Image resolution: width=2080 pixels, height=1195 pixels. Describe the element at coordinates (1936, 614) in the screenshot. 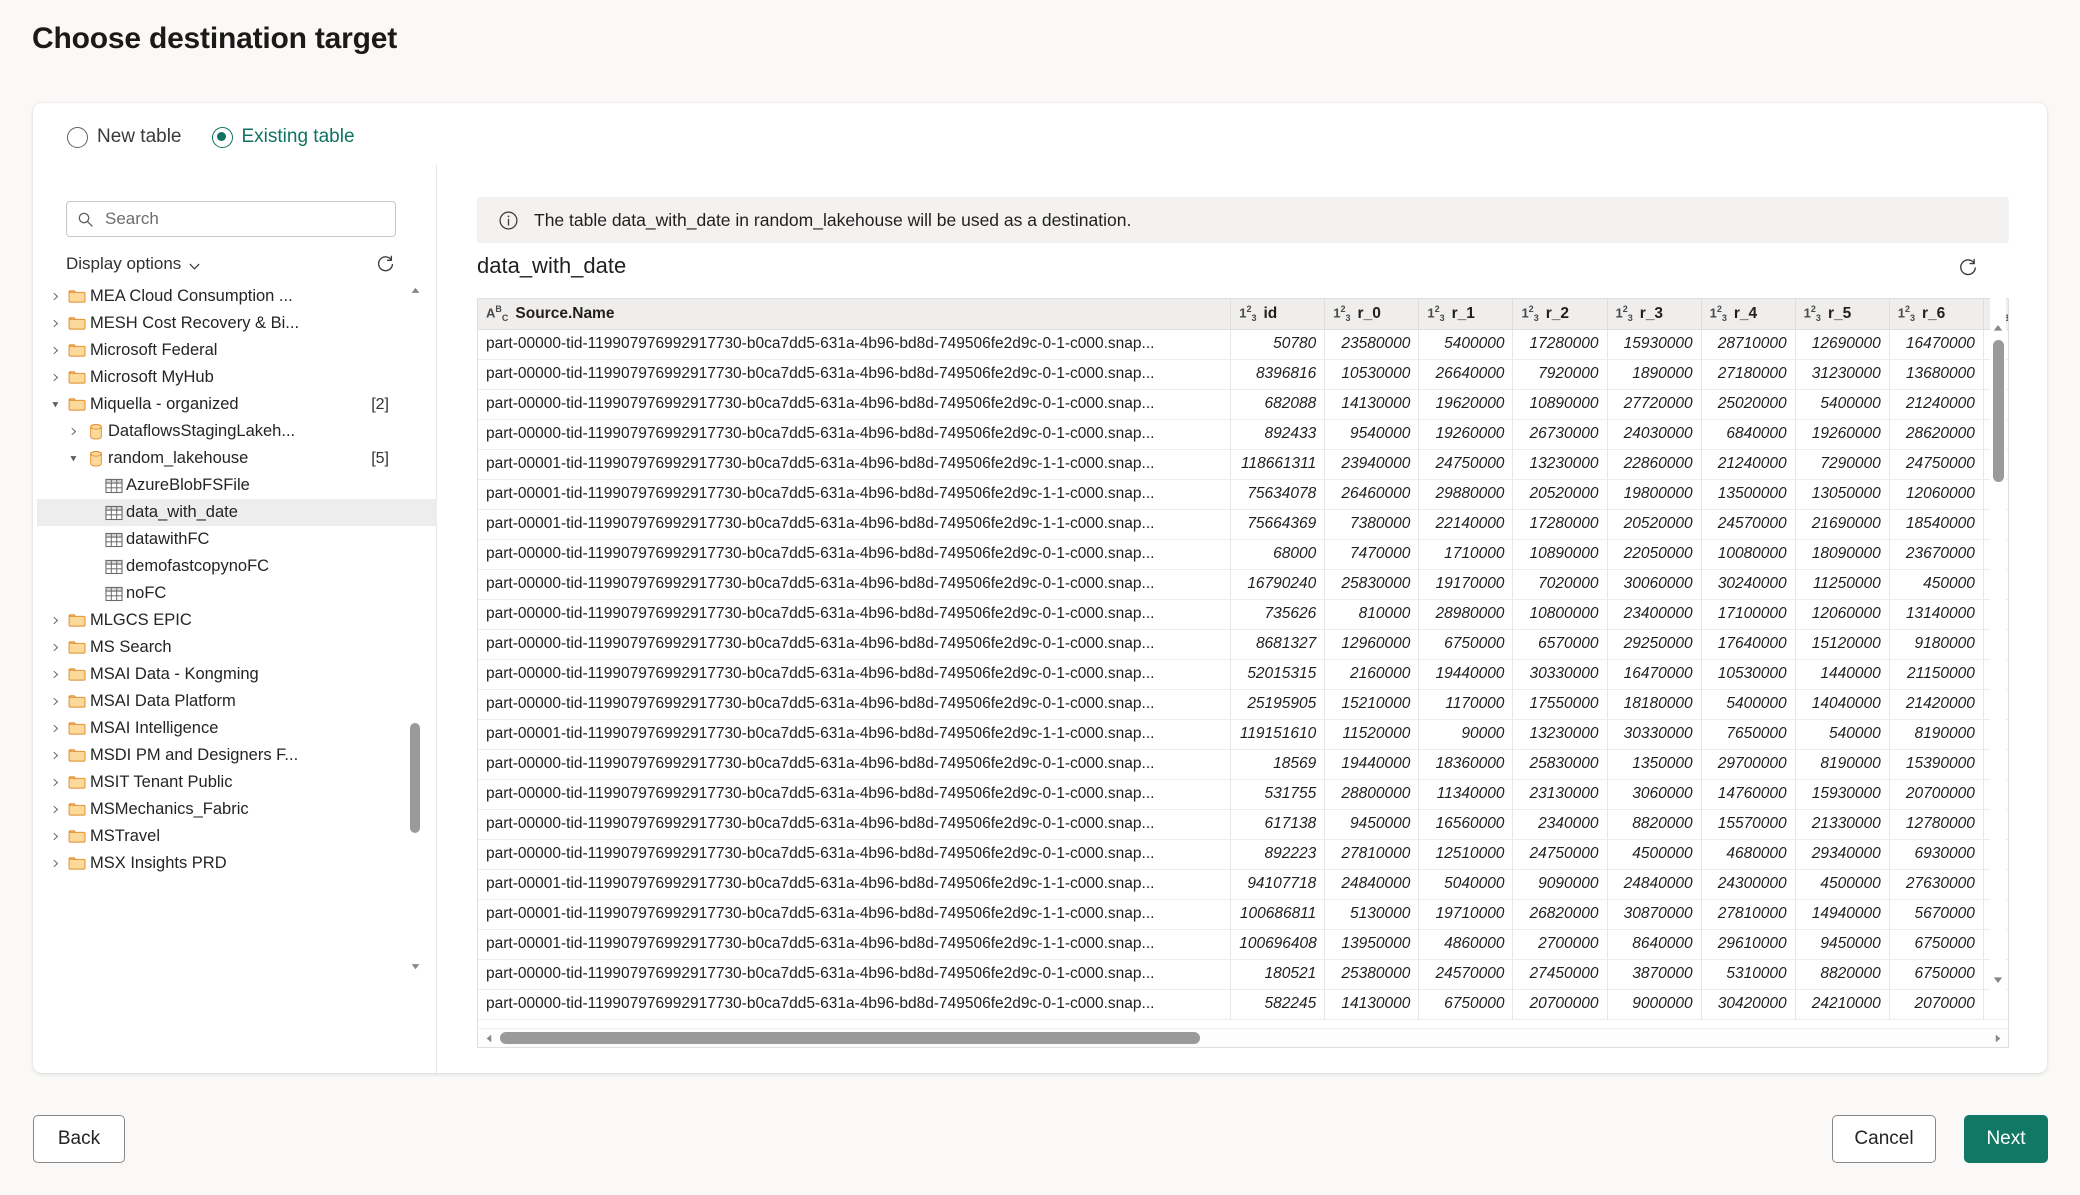

I see `cell-r_6: 13140000` at that location.